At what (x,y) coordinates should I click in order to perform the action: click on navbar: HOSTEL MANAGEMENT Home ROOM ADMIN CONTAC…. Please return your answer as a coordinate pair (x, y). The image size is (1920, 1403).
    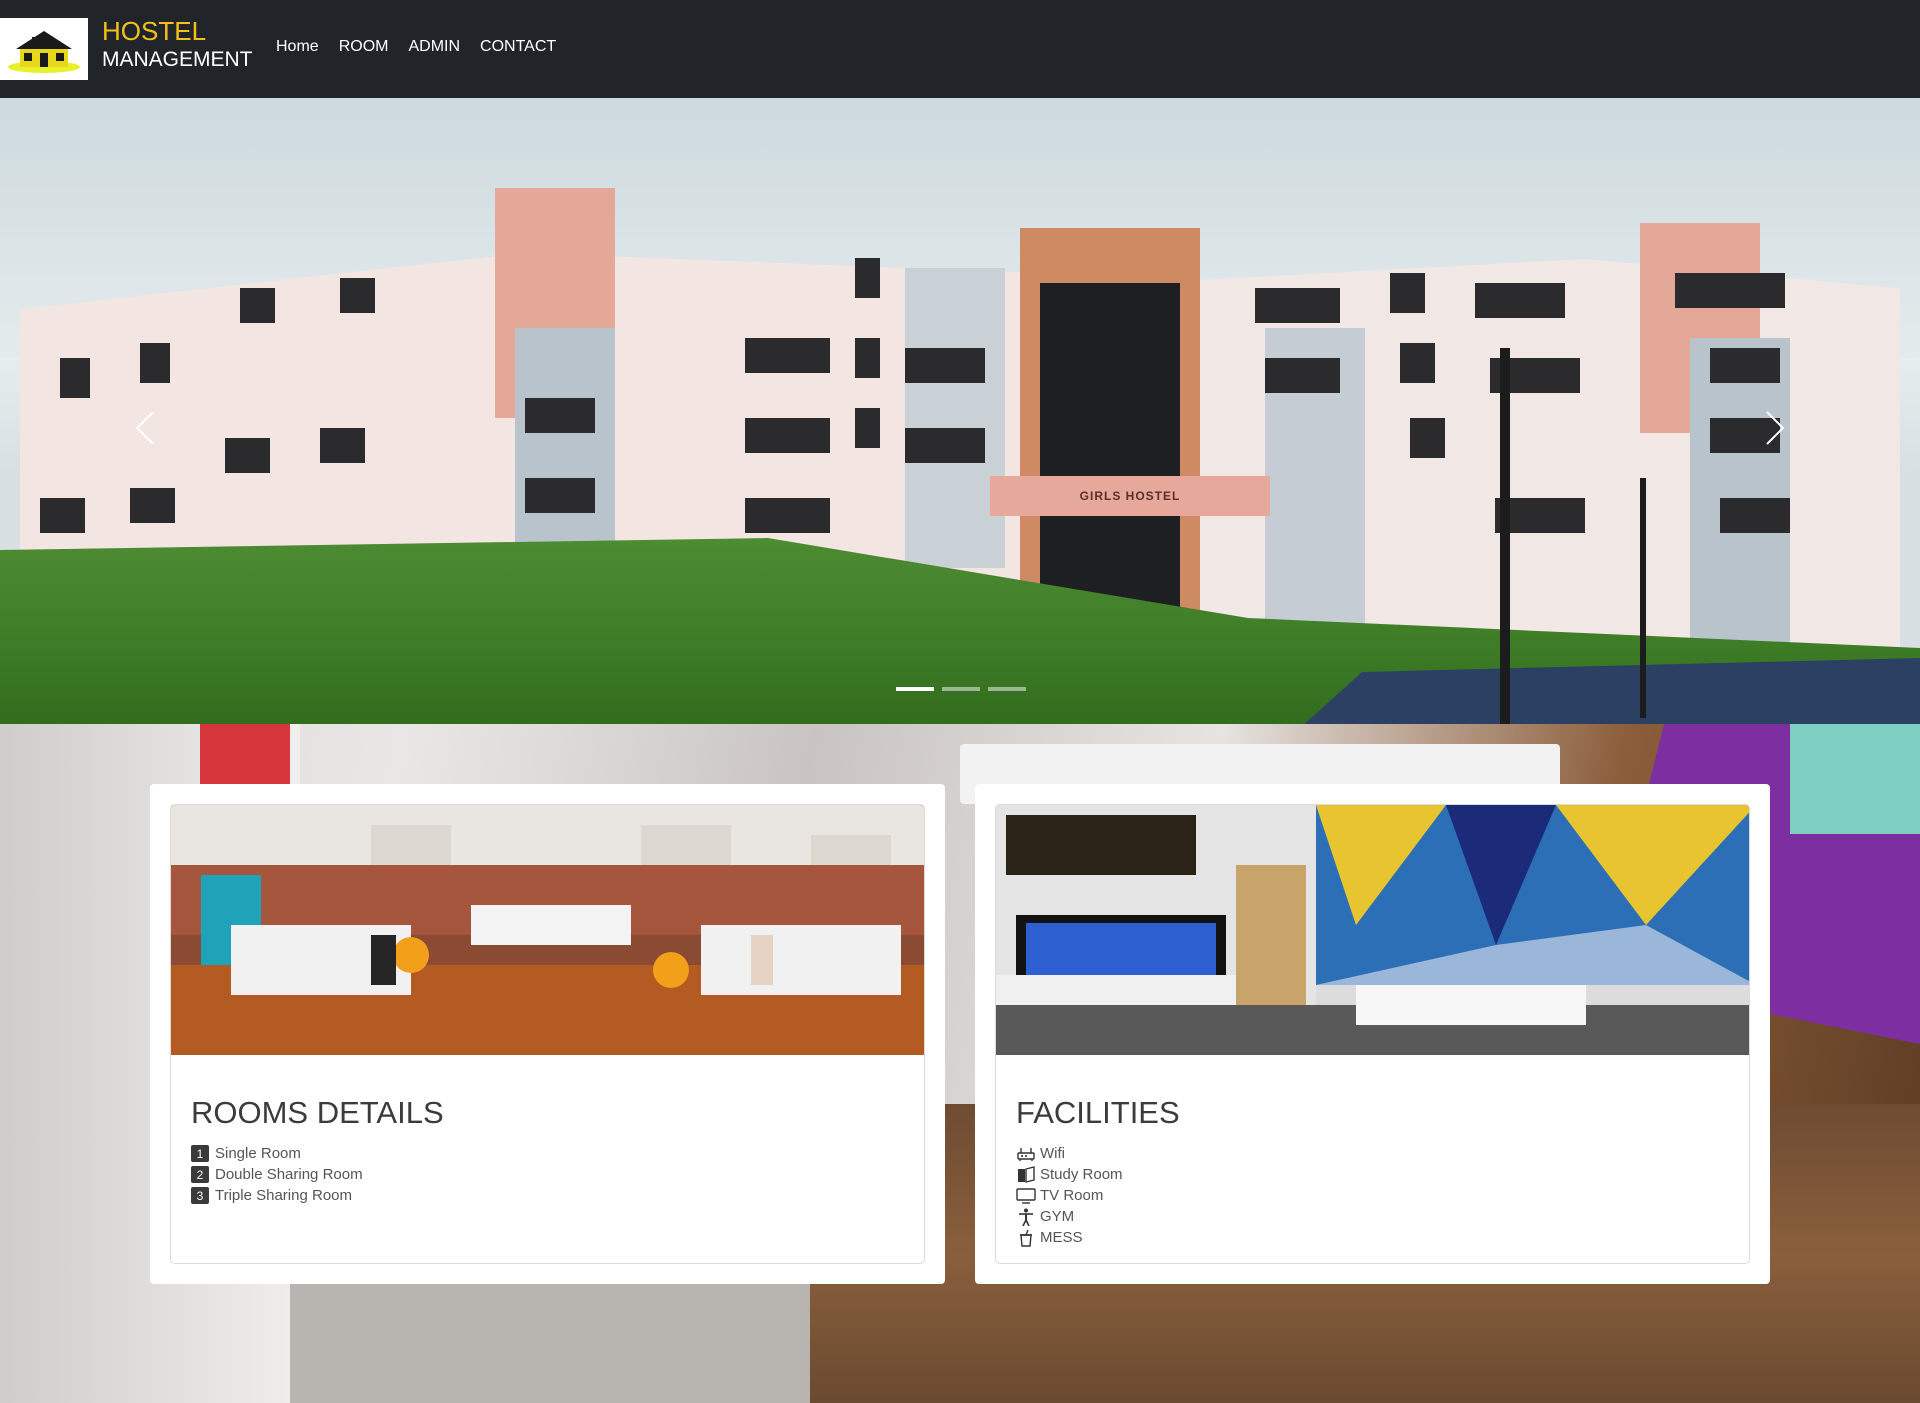
    Looking at the image, I should click on (960, 49).